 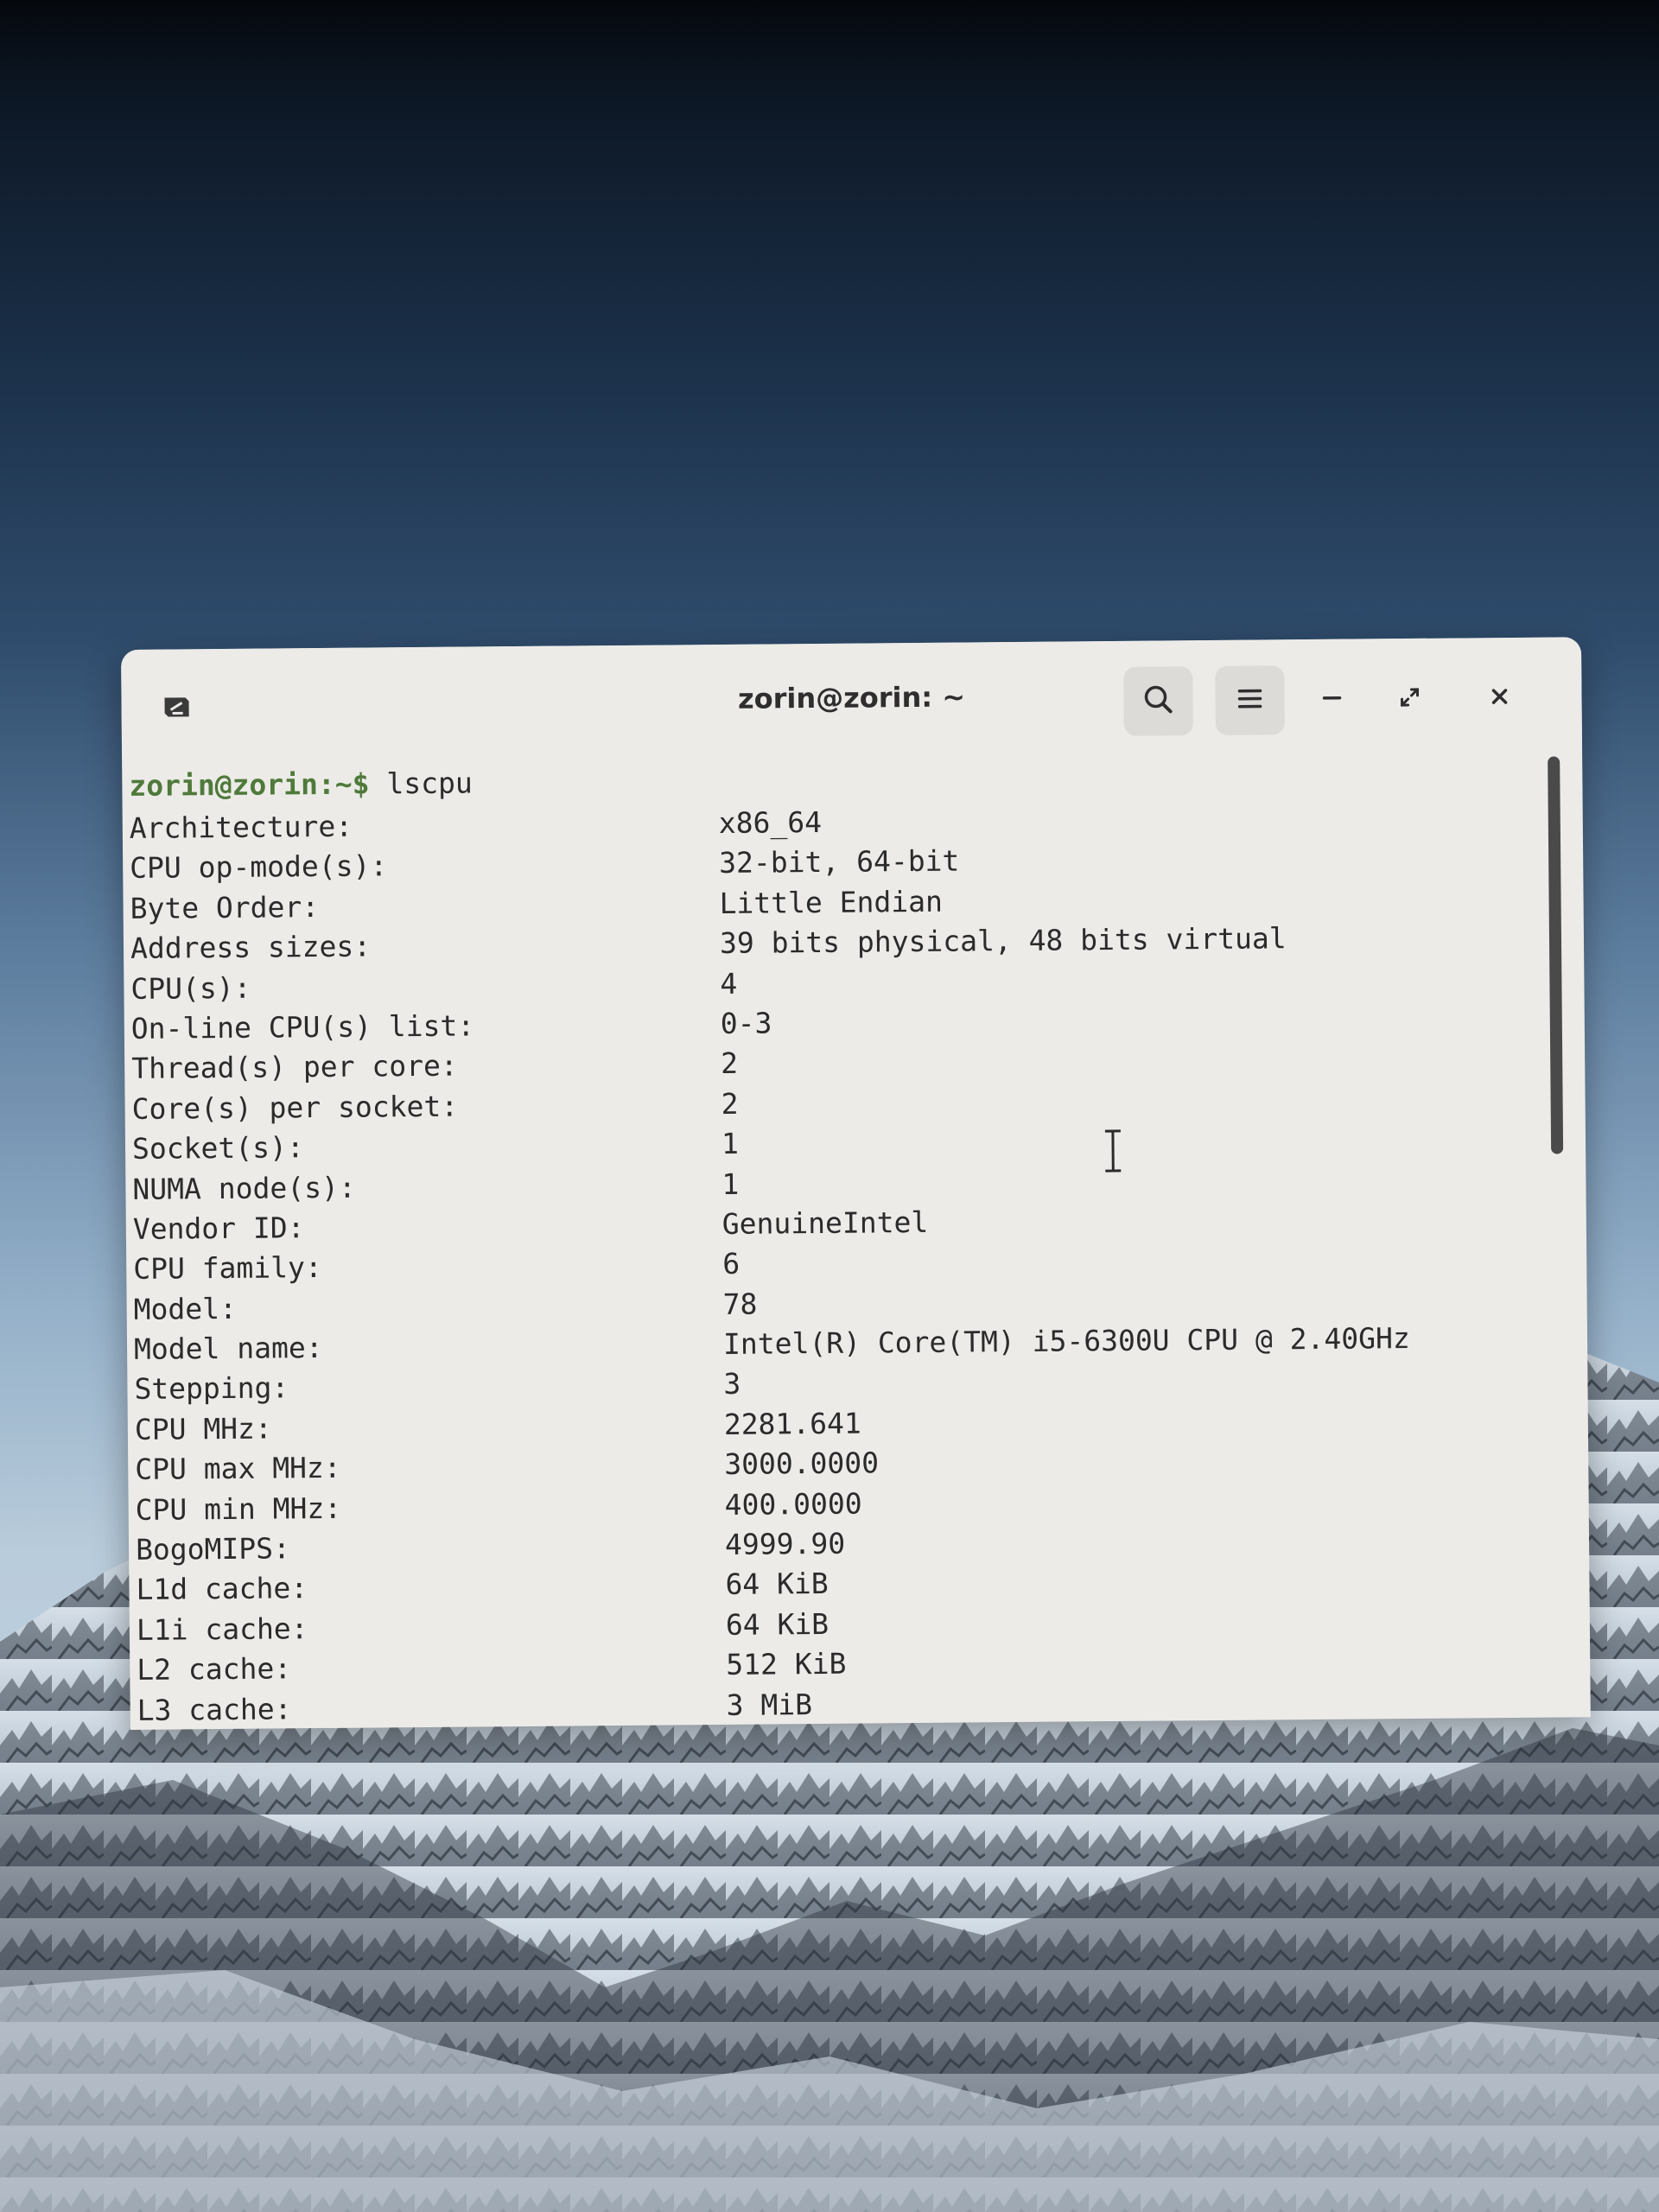 I want to click on prompt-line: zorin@zorin:~$ lscpu, so click(x=301, y=784).